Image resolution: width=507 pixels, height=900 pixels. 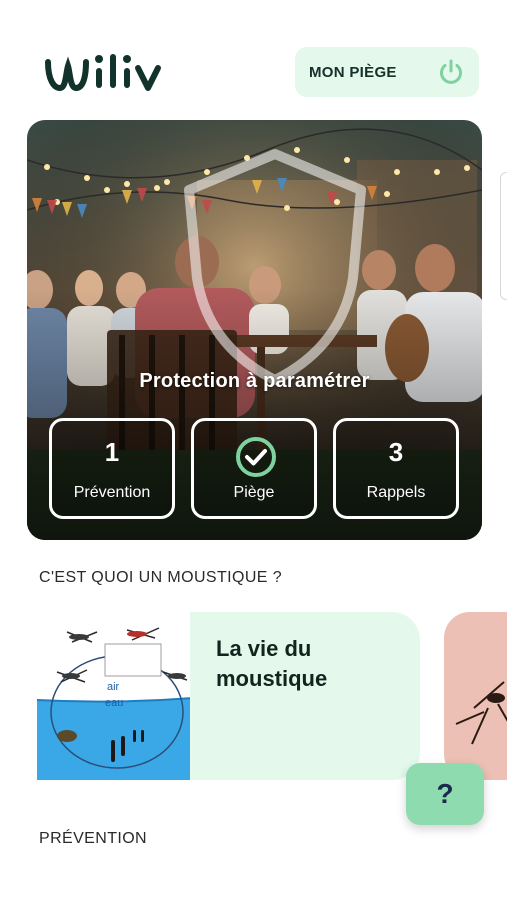 I want to click on power-icon, so click(x=451, y=71).